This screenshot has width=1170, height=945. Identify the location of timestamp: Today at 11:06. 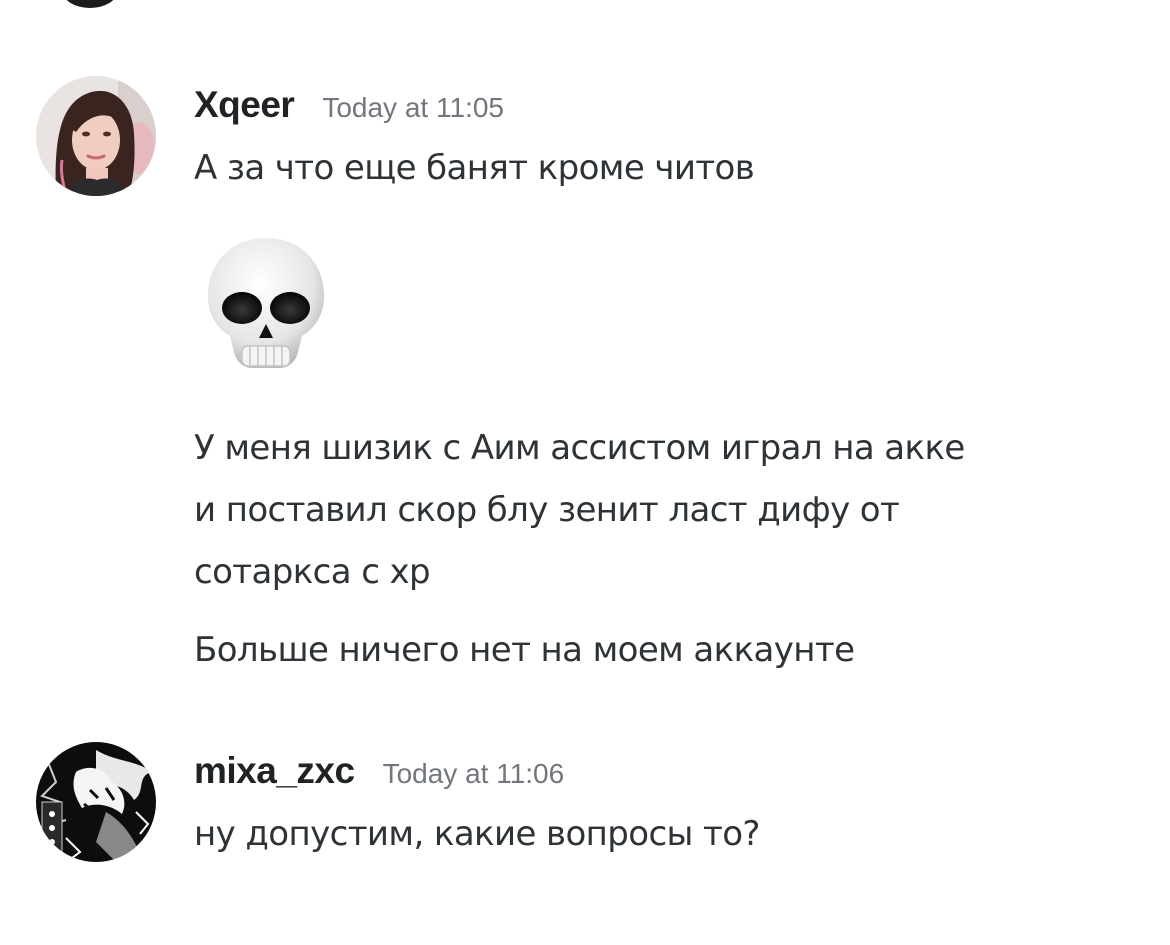
(473, 773).